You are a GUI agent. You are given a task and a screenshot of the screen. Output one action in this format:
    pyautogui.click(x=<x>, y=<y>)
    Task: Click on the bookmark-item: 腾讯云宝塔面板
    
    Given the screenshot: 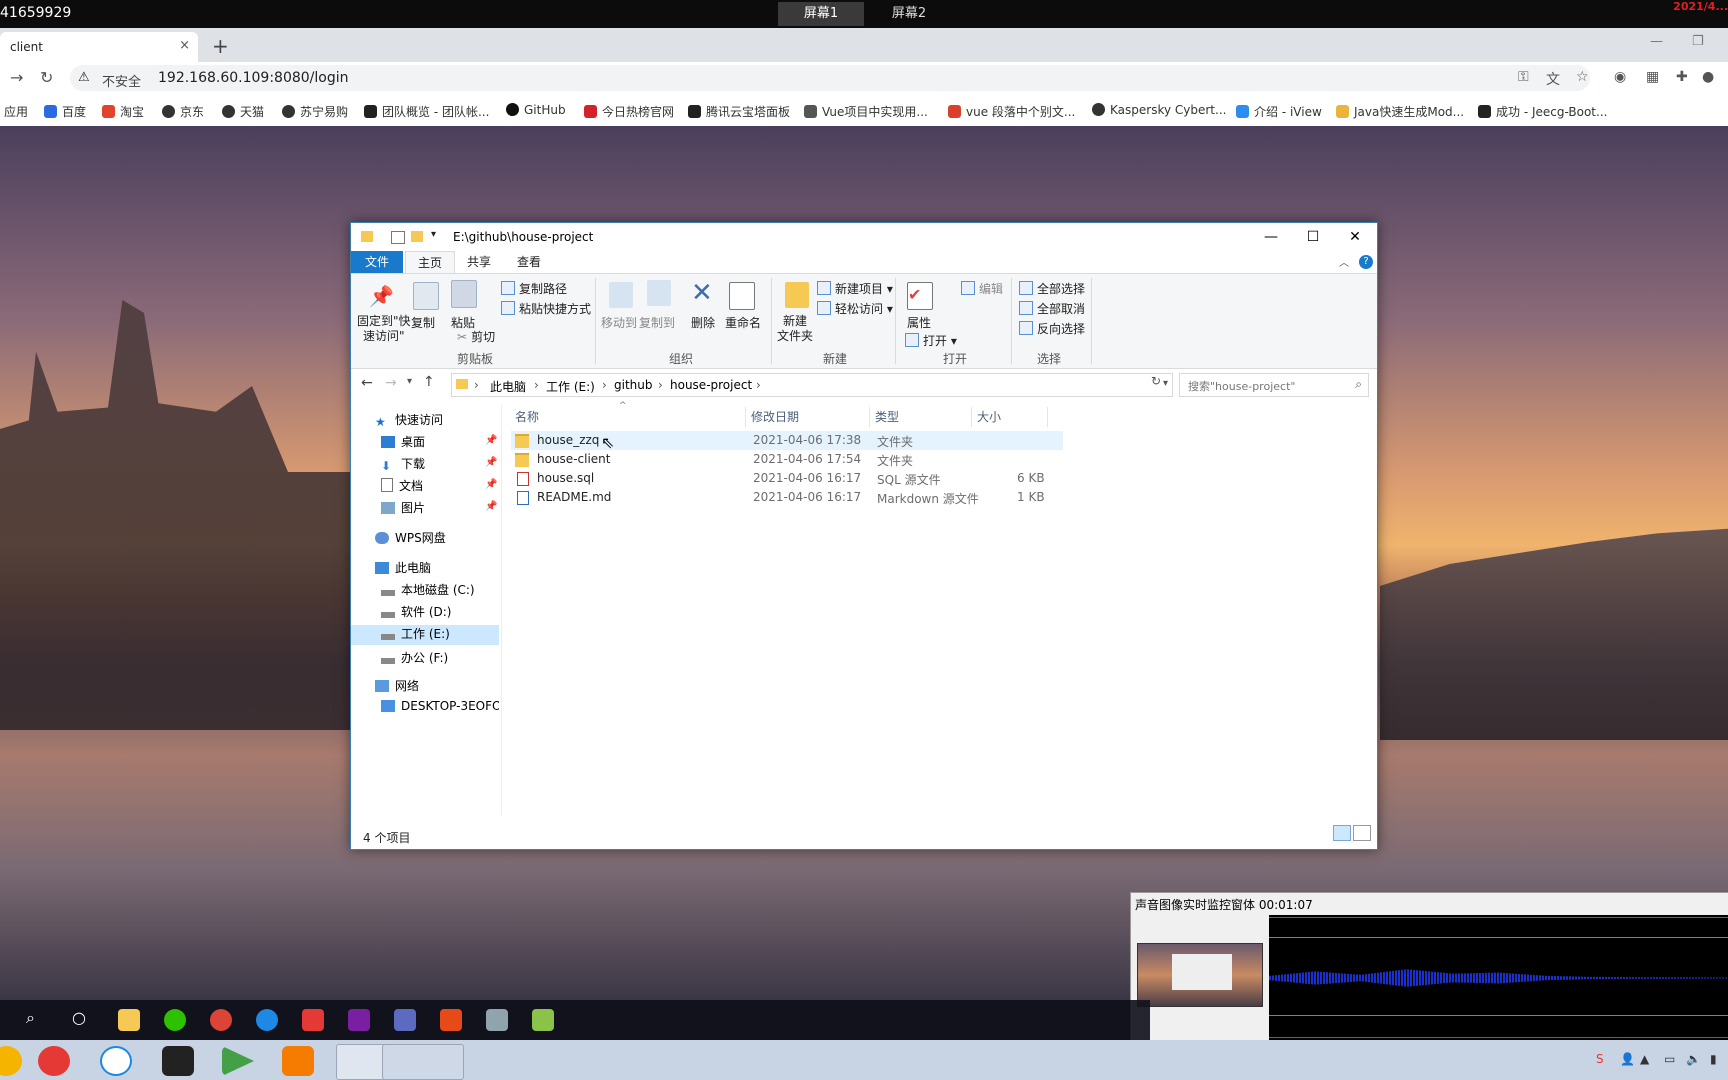 What is the action you would take?
    pyautogui.click(x=739, y=111)
    